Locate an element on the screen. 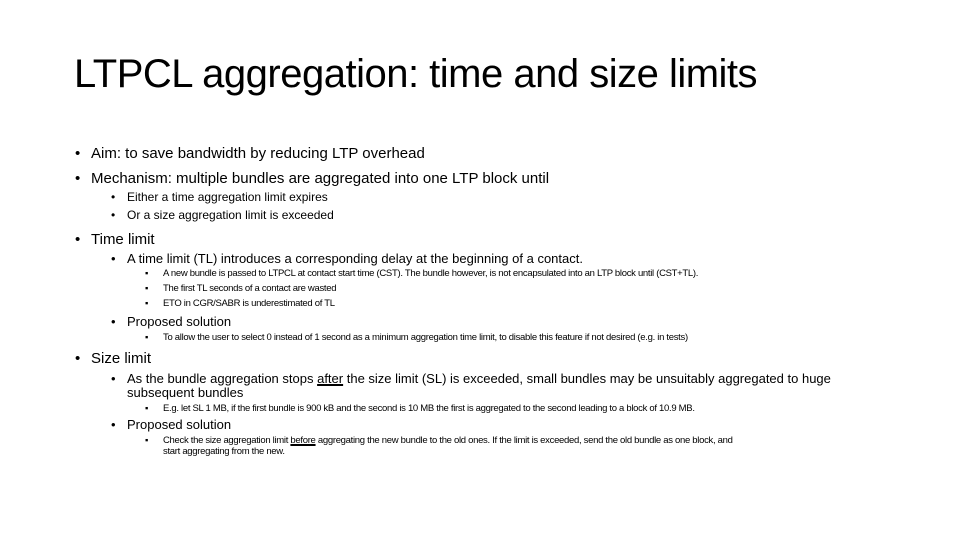  bullet-sl-solution-detail-cont: start aggregating from the new. is located at coordinates (224, 451).